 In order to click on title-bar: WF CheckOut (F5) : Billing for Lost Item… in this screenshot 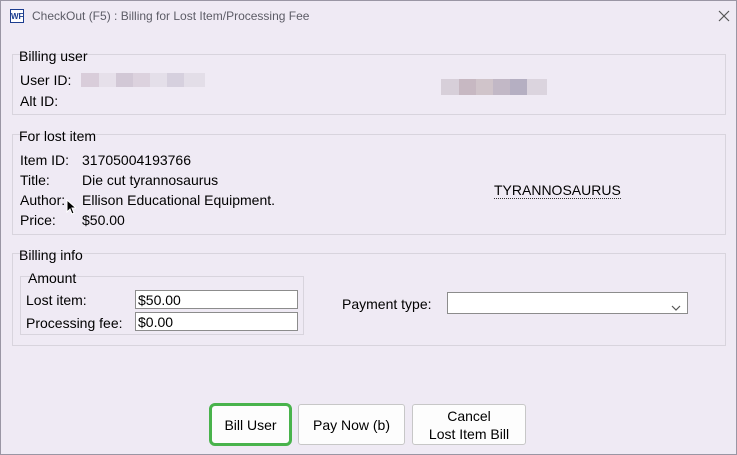, I will do `click(368, 16)`.